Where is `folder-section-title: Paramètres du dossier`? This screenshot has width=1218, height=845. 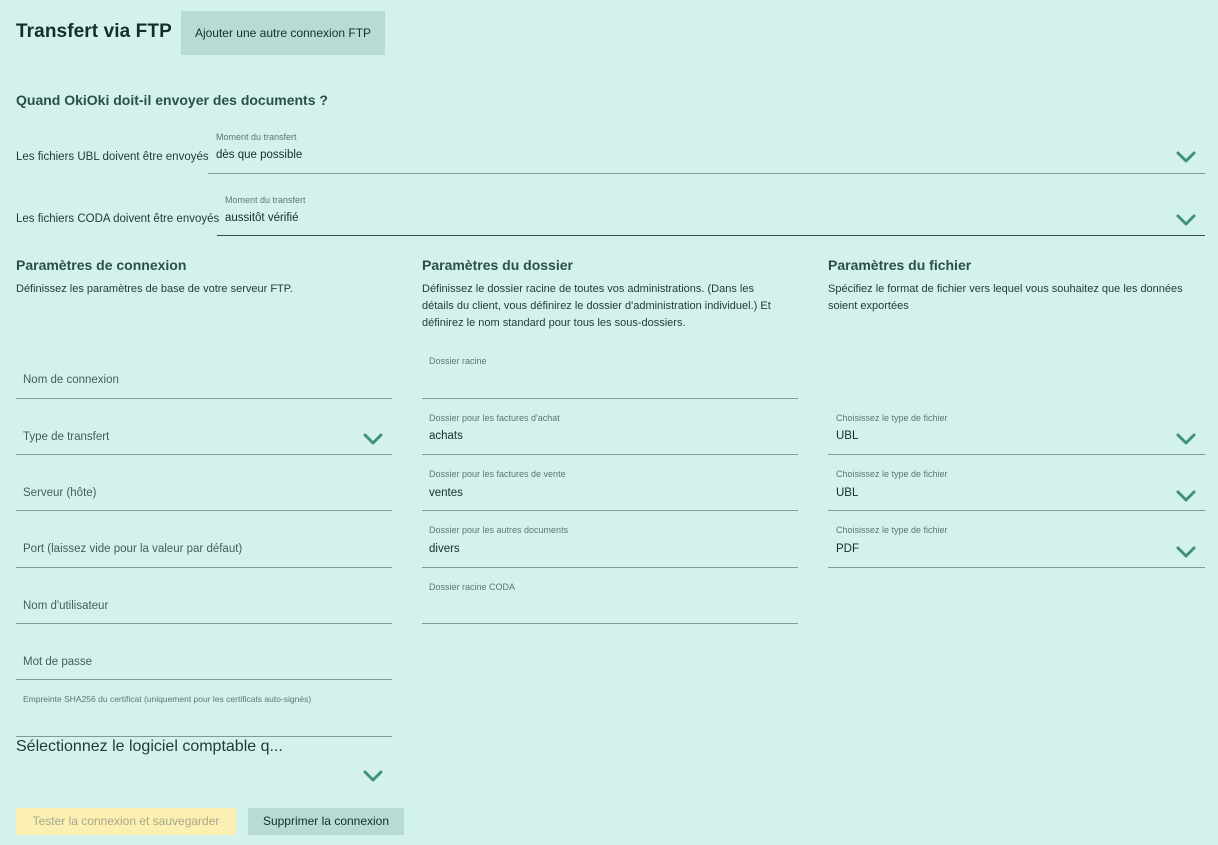
folder-section-title: Paramètres du dossier is located at coordinates (497, 265).